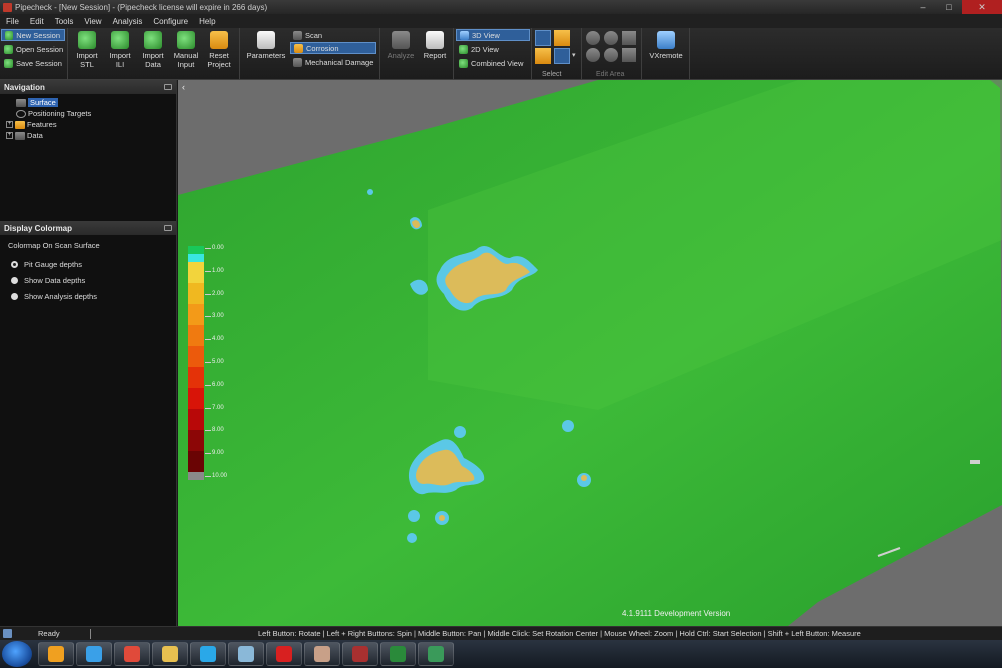 Image resolution: width=1002 pixels, height=668 pixels. I want to click on pipecheck-icon, so click(360, 654).